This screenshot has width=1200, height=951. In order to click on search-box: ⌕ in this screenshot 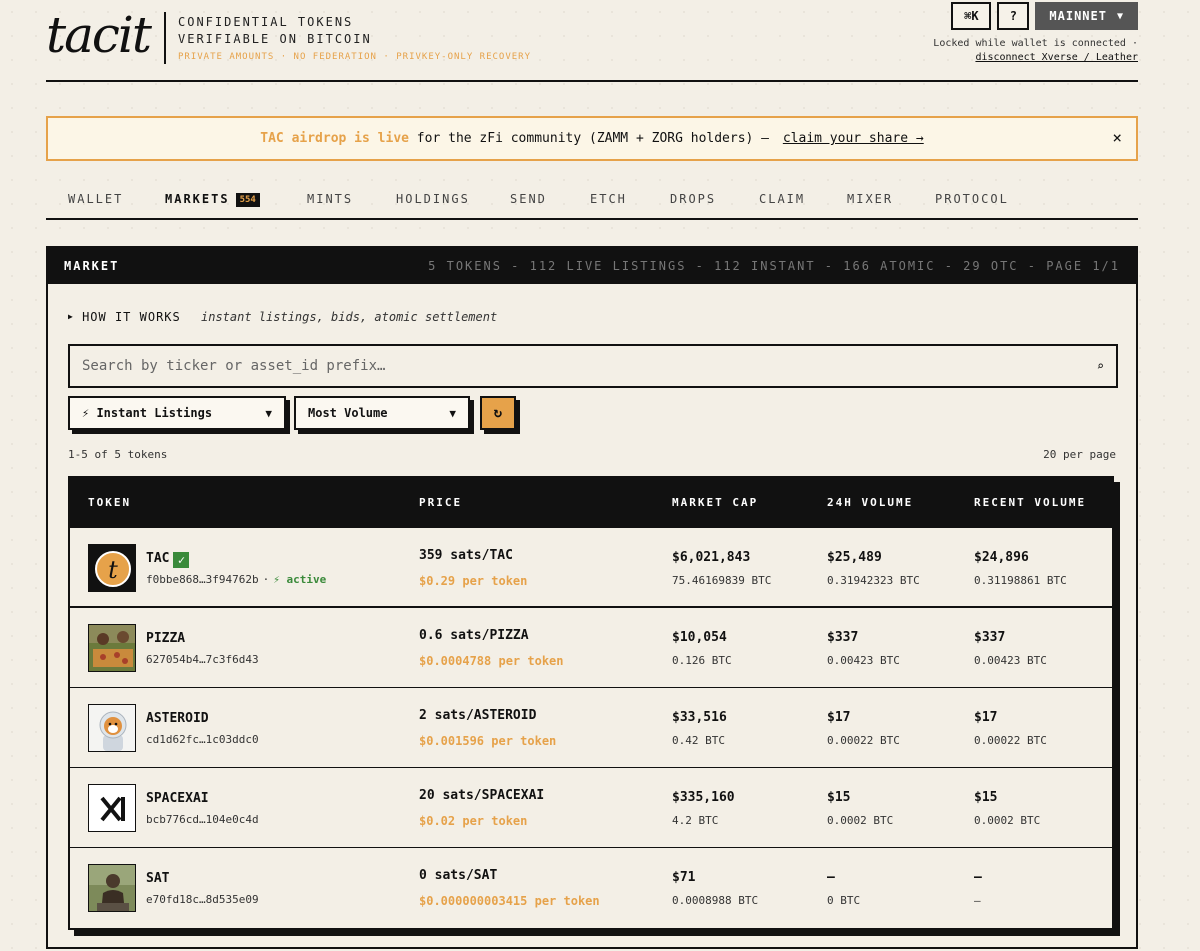, I will do `click(593, 366)`.